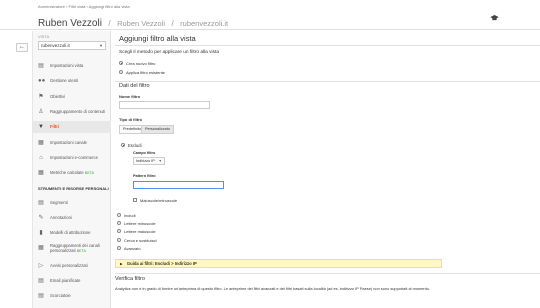 The height and width of the screenshot is (308, 540). Describe the element at coordinates (159, 200) in the screenshot. I see `case-sensitive-label: Maiuscole/minuscole` at that location.